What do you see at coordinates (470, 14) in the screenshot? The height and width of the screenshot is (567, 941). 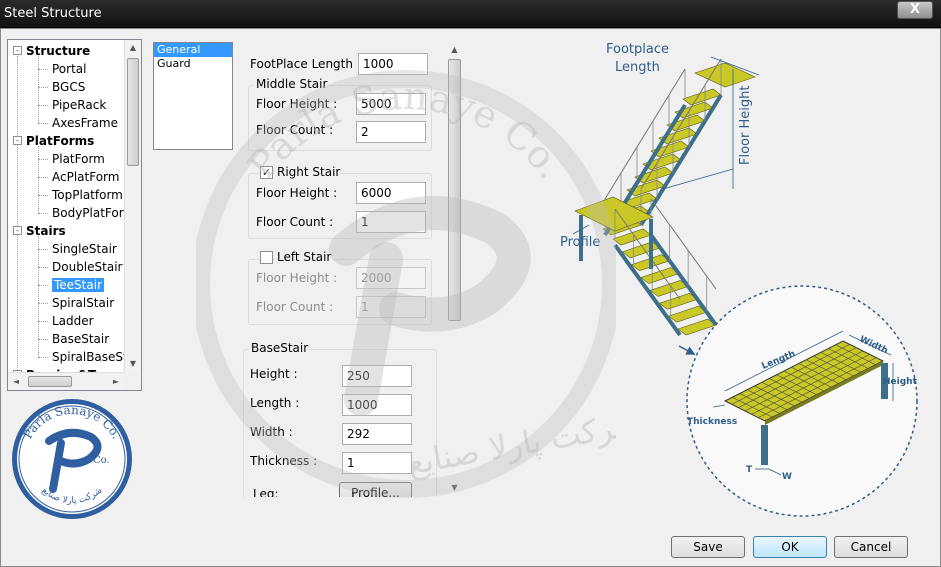 I see `title-bar: Steel Structure X` at bounding box center [470, 14].